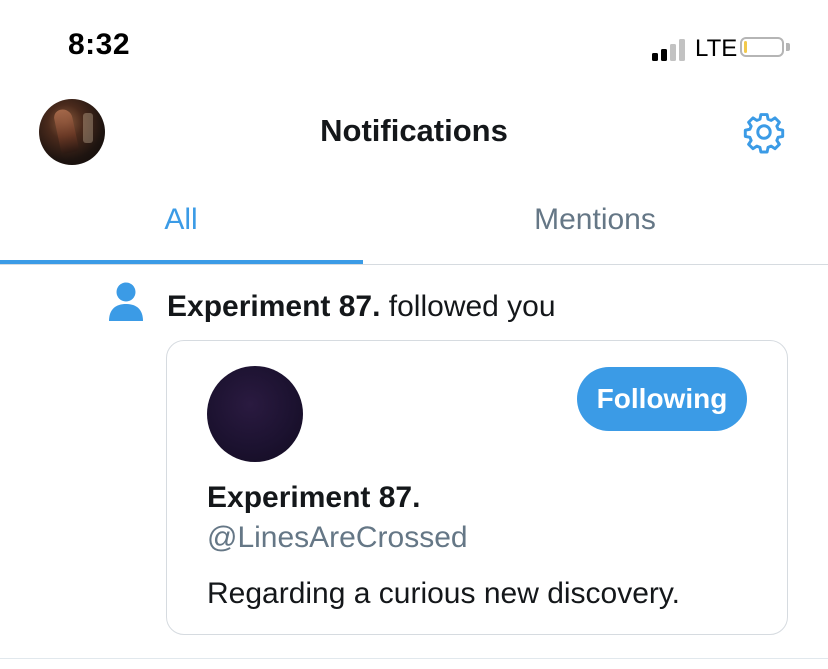 The width and height of the screenshot is (828, 669). What do you see at coordinates (662, 399) in the screenshot?
I see `following-button: Following` at bounding box center [662, 399].